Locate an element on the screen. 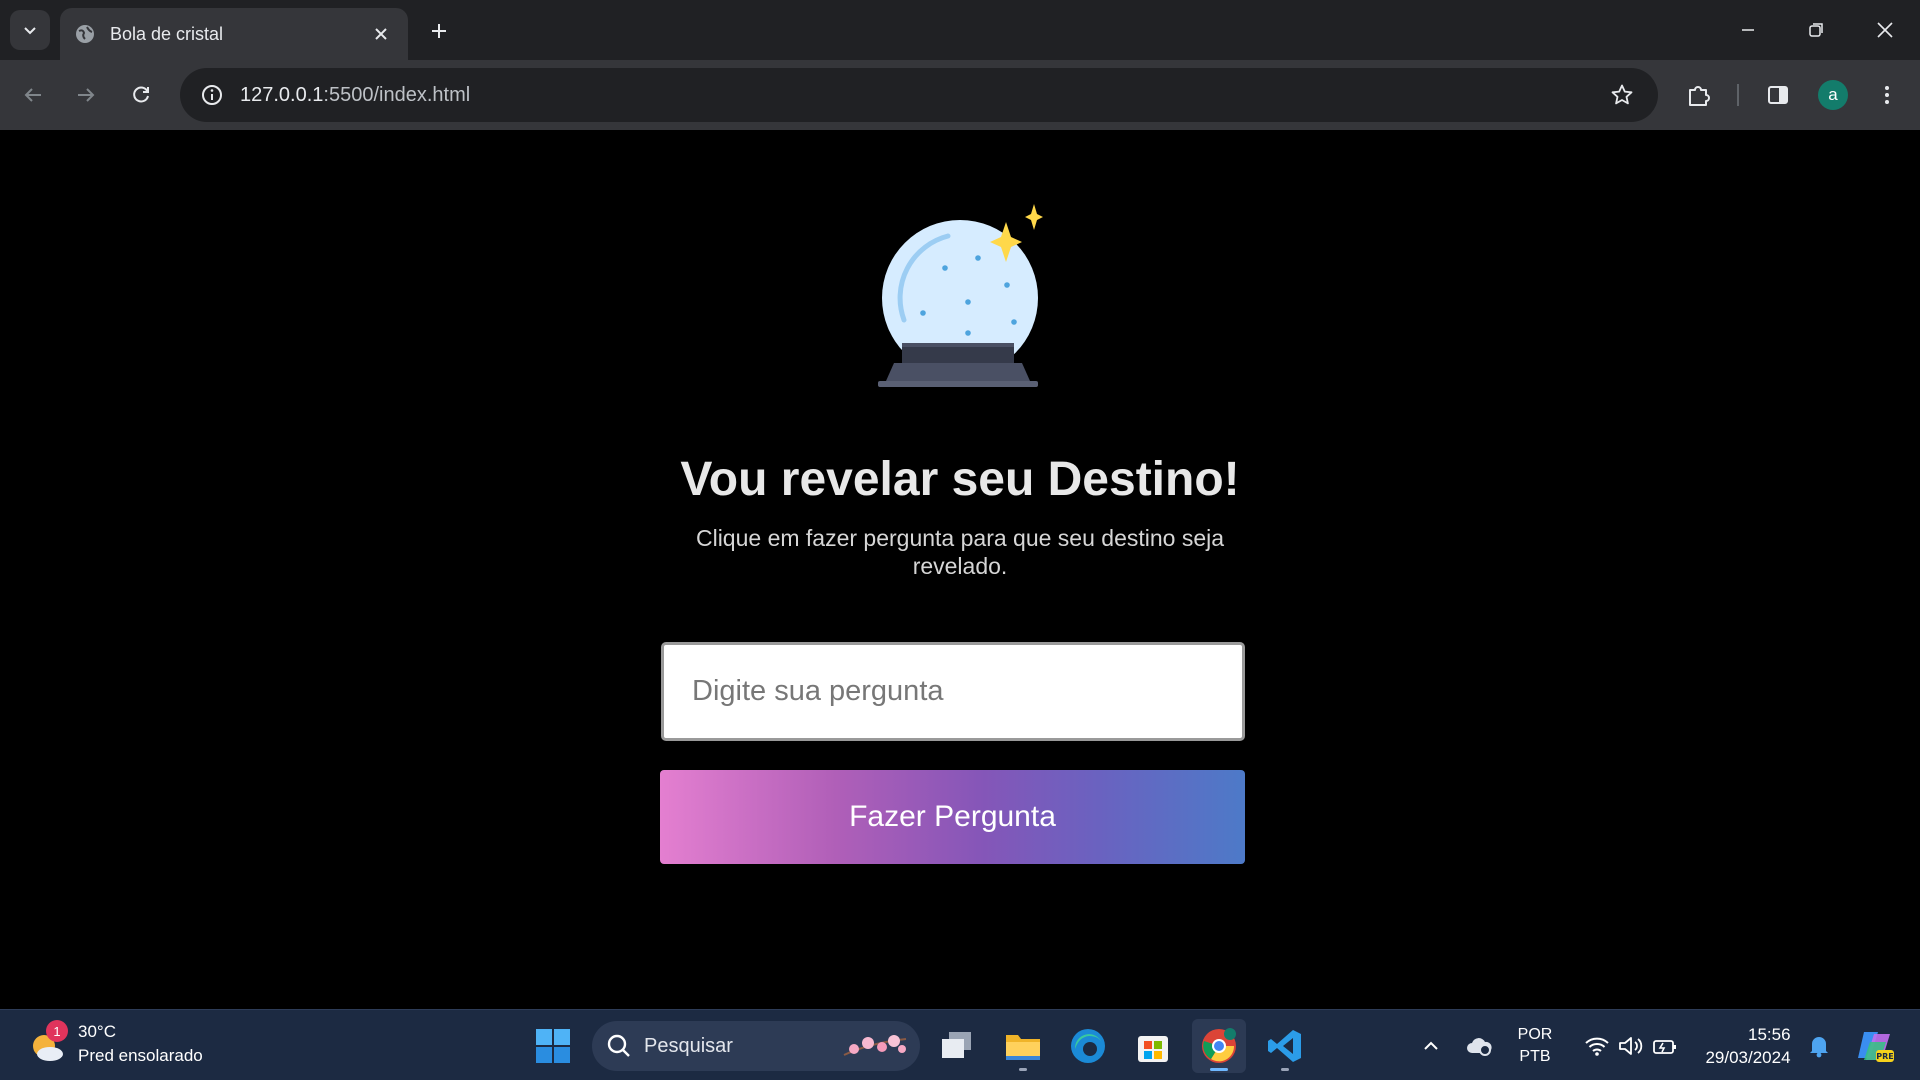  edge-browser-icon is located at coordinates (1088, 1046).